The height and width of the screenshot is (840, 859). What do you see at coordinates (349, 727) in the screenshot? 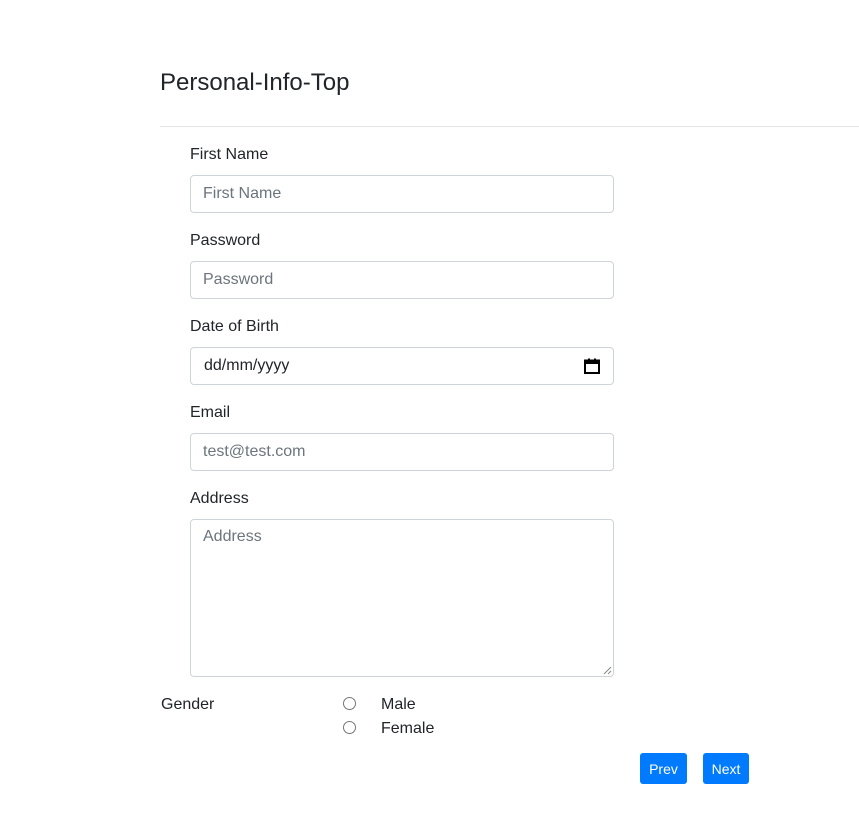
I see `gender-female-radio` at bounding box center [349, 727].